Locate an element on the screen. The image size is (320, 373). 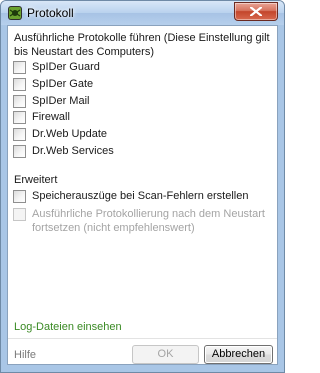
title-bar: Protokoll is located at coordinates (142, 13).